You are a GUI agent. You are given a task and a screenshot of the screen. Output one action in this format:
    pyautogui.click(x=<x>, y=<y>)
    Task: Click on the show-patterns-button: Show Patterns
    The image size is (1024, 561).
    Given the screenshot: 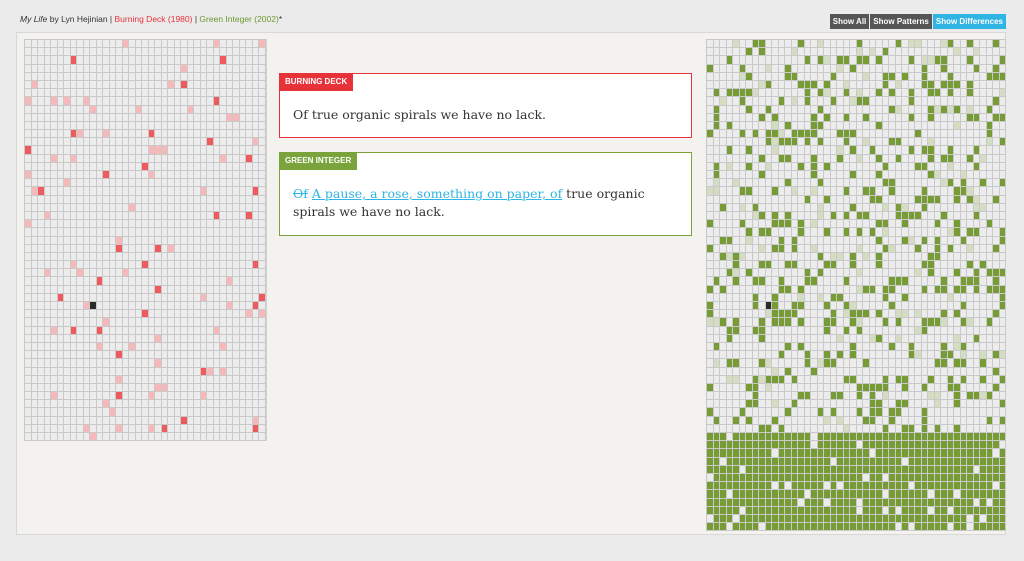 What is the action you would take?
    pyautogui.click(x=901, y=21)
    